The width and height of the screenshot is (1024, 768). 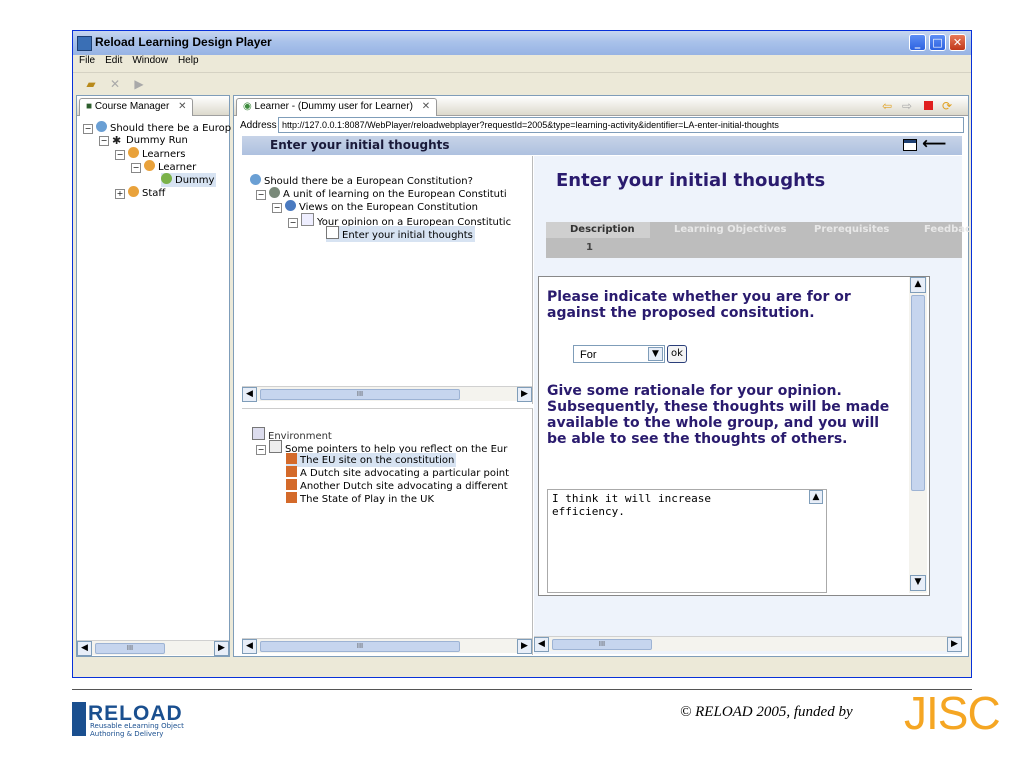 What do you see at coordinates (602, 144) in the screenshot?
I see `player-header: Enter your initial thoughts ⟵` at bounding box center [602, 144].